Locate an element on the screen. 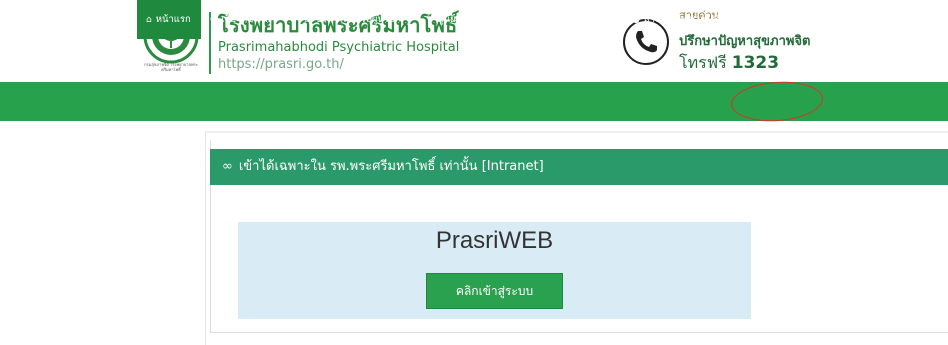 The height and width of the screenshot is (345, 948). nav-patient-services: ☑ บริการสำหรับผู้ป่วย ▾ is located at coordinates (353, 19).